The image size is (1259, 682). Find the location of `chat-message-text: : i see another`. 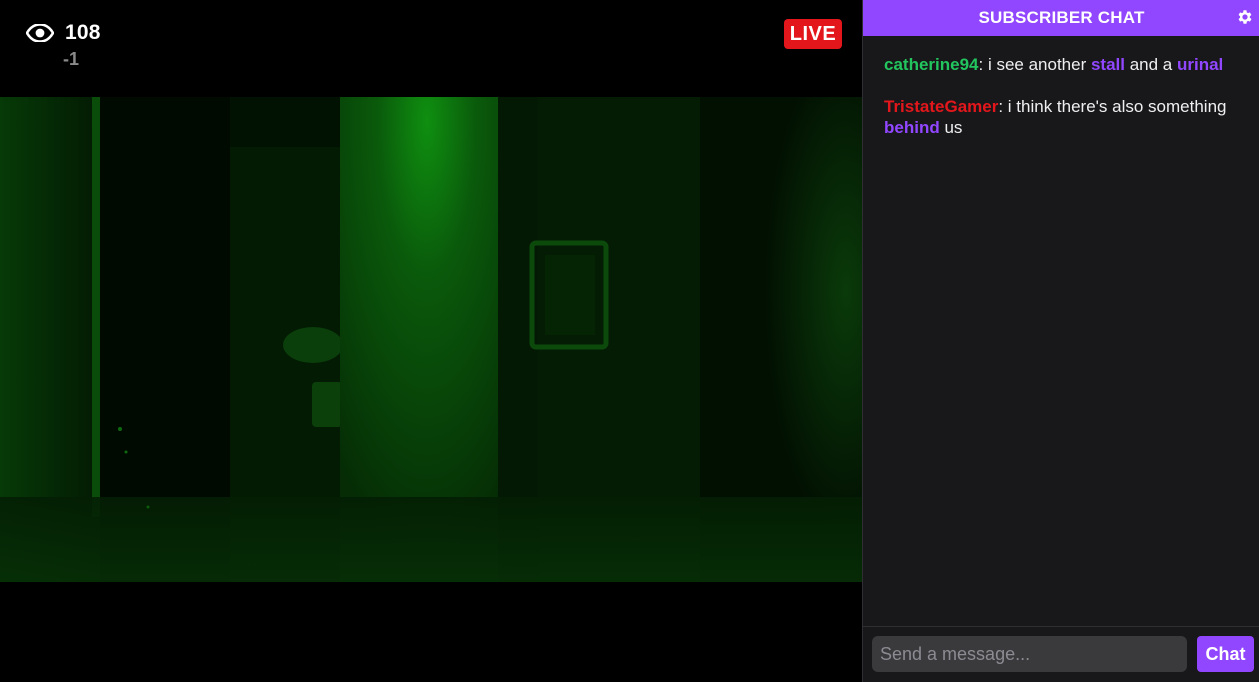

chat-message-text: : i see another is located at coordinates (1034, 64).